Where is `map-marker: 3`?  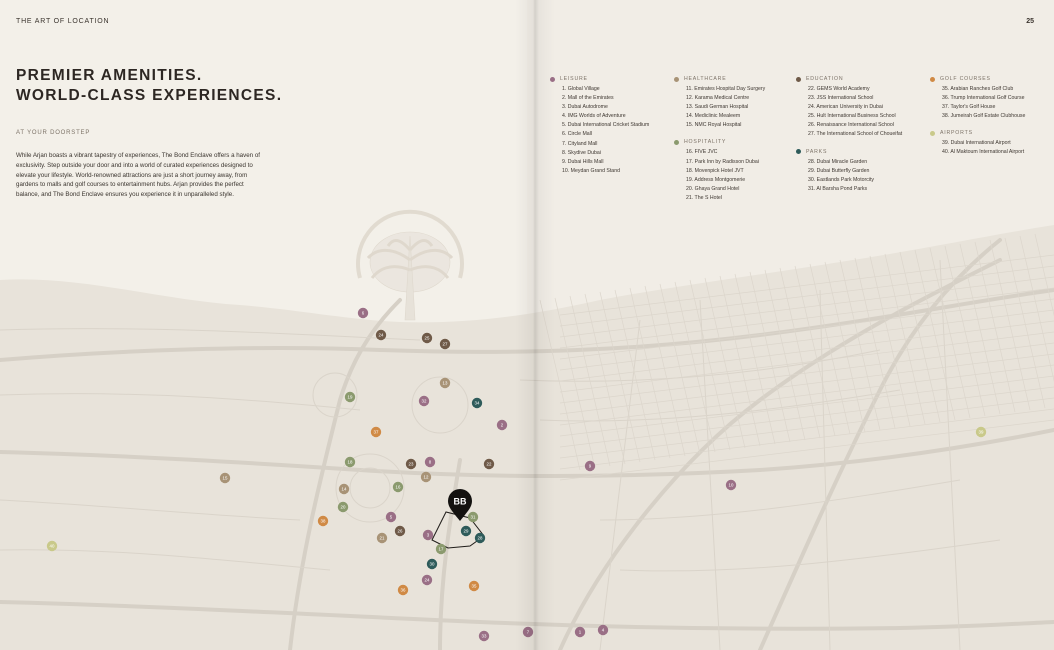
map-marker: 3 is located at coordinates (428, 535).